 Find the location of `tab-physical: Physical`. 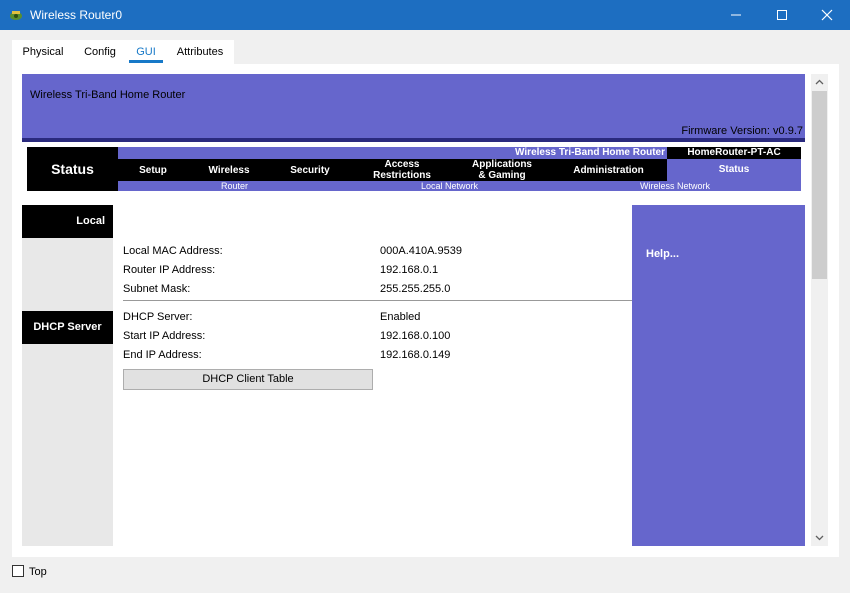

tab-physical: Physical is located at coordinates (43, 52).